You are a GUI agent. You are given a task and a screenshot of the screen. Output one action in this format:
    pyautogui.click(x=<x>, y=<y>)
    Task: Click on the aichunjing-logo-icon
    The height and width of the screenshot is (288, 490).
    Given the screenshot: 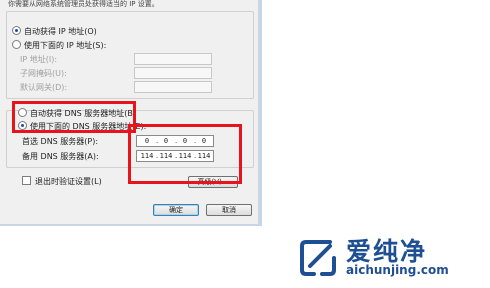 What is the action you would take?
    pyautogui.click(x=318, y=258)
    